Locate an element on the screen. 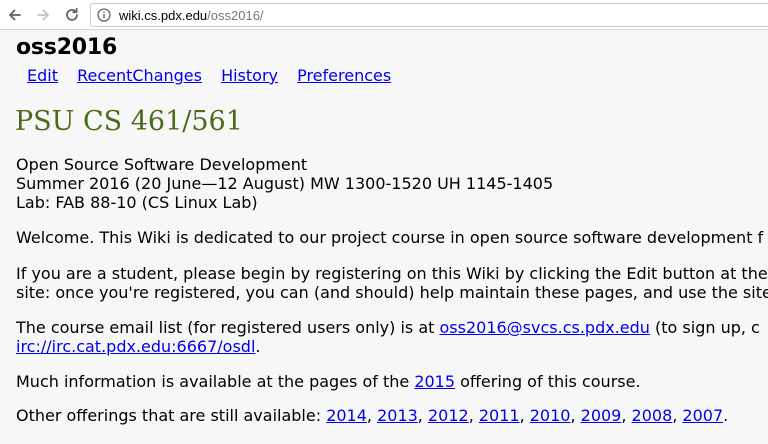 This screenshot has width=768, height=444. arrow-left-icon is located at coordinates (15, 15).